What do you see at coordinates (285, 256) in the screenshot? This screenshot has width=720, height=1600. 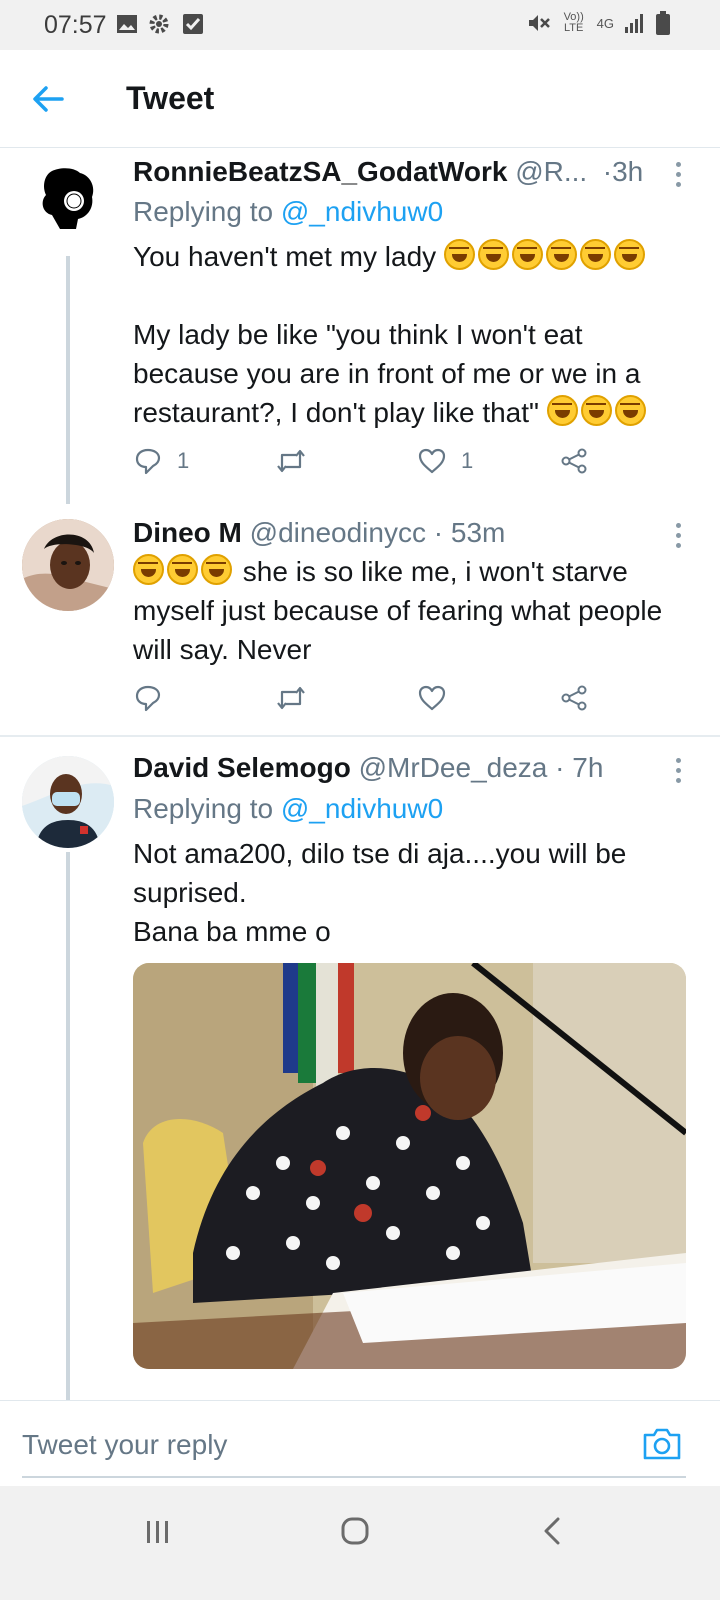 I see `tweet-text-line1: You haven't met my lady` at bounding box center [285, 256].